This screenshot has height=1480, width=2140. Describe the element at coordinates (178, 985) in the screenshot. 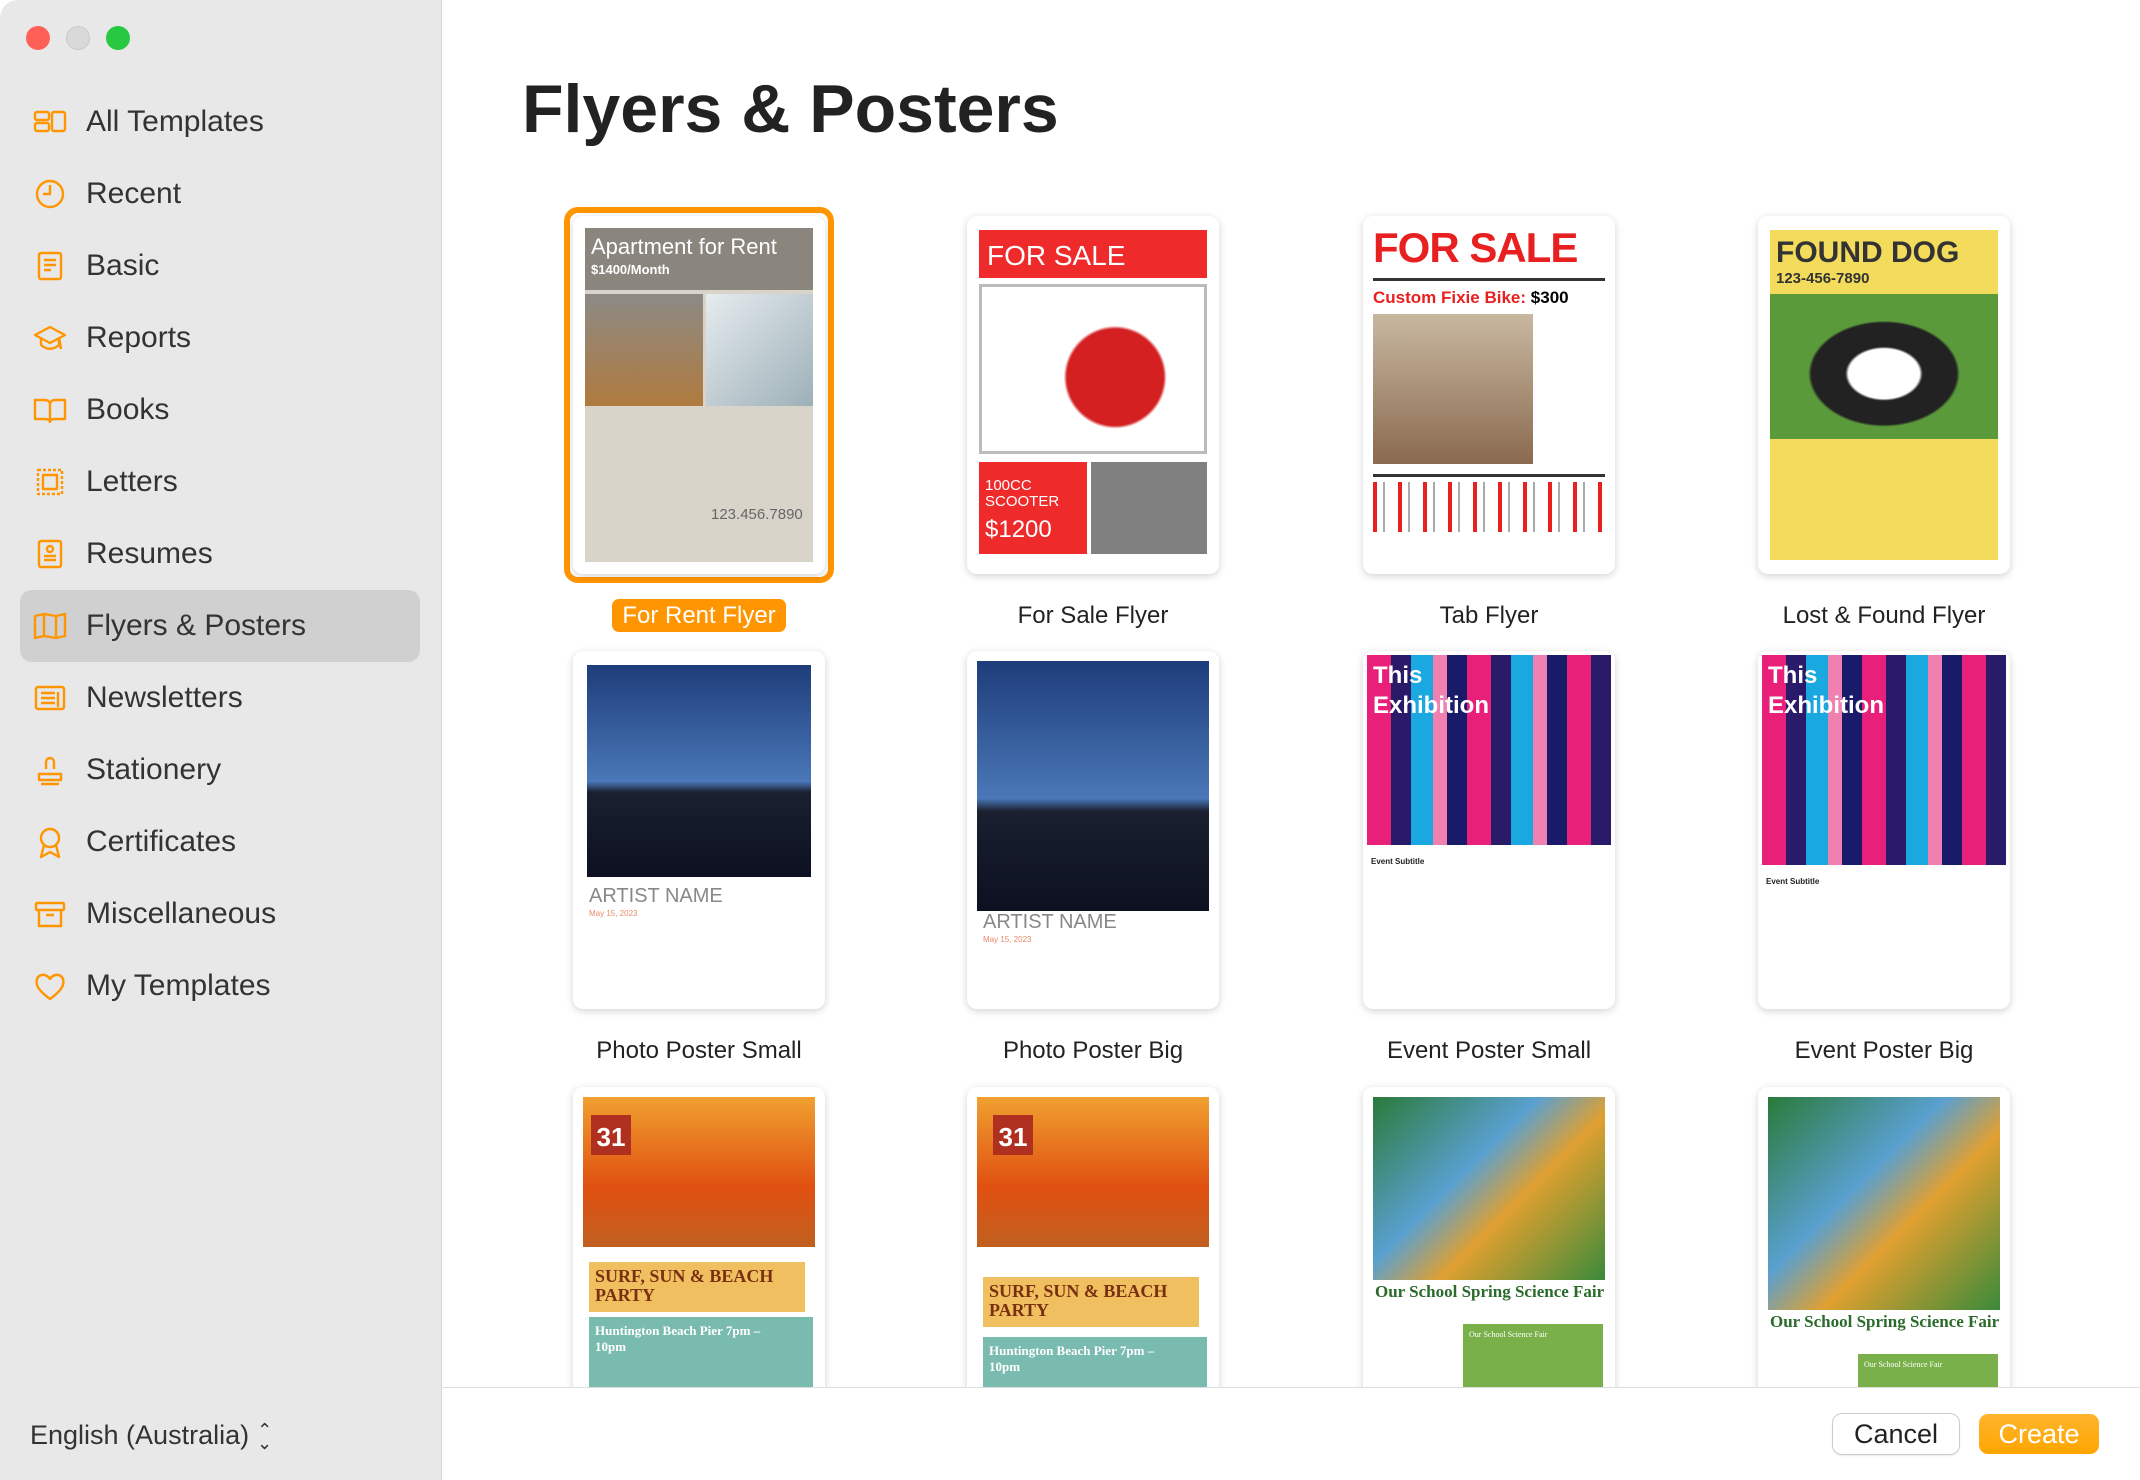

I see `sidebar-item-label: My Templates` at that location.